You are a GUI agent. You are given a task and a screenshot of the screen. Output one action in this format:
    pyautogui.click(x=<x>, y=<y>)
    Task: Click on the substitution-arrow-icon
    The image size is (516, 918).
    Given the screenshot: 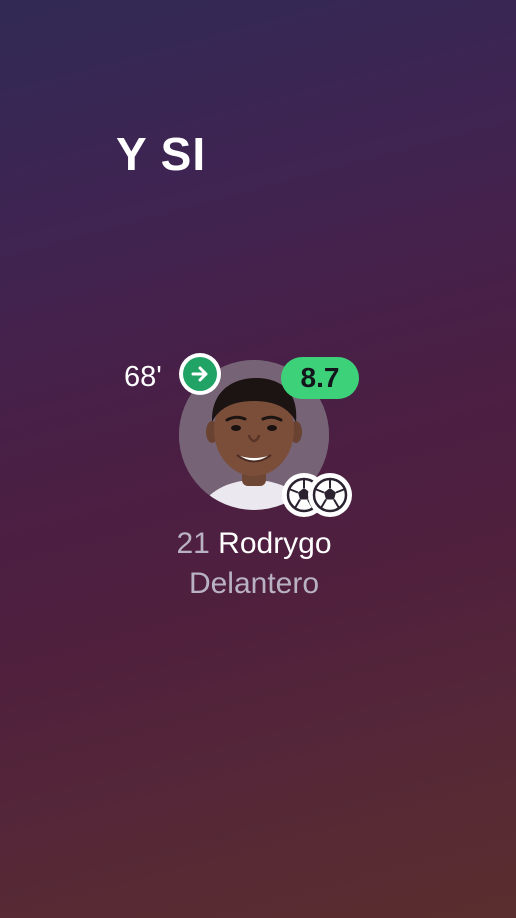 What is the action you would take?
    pyautogui.click(x=200, y=374)
    